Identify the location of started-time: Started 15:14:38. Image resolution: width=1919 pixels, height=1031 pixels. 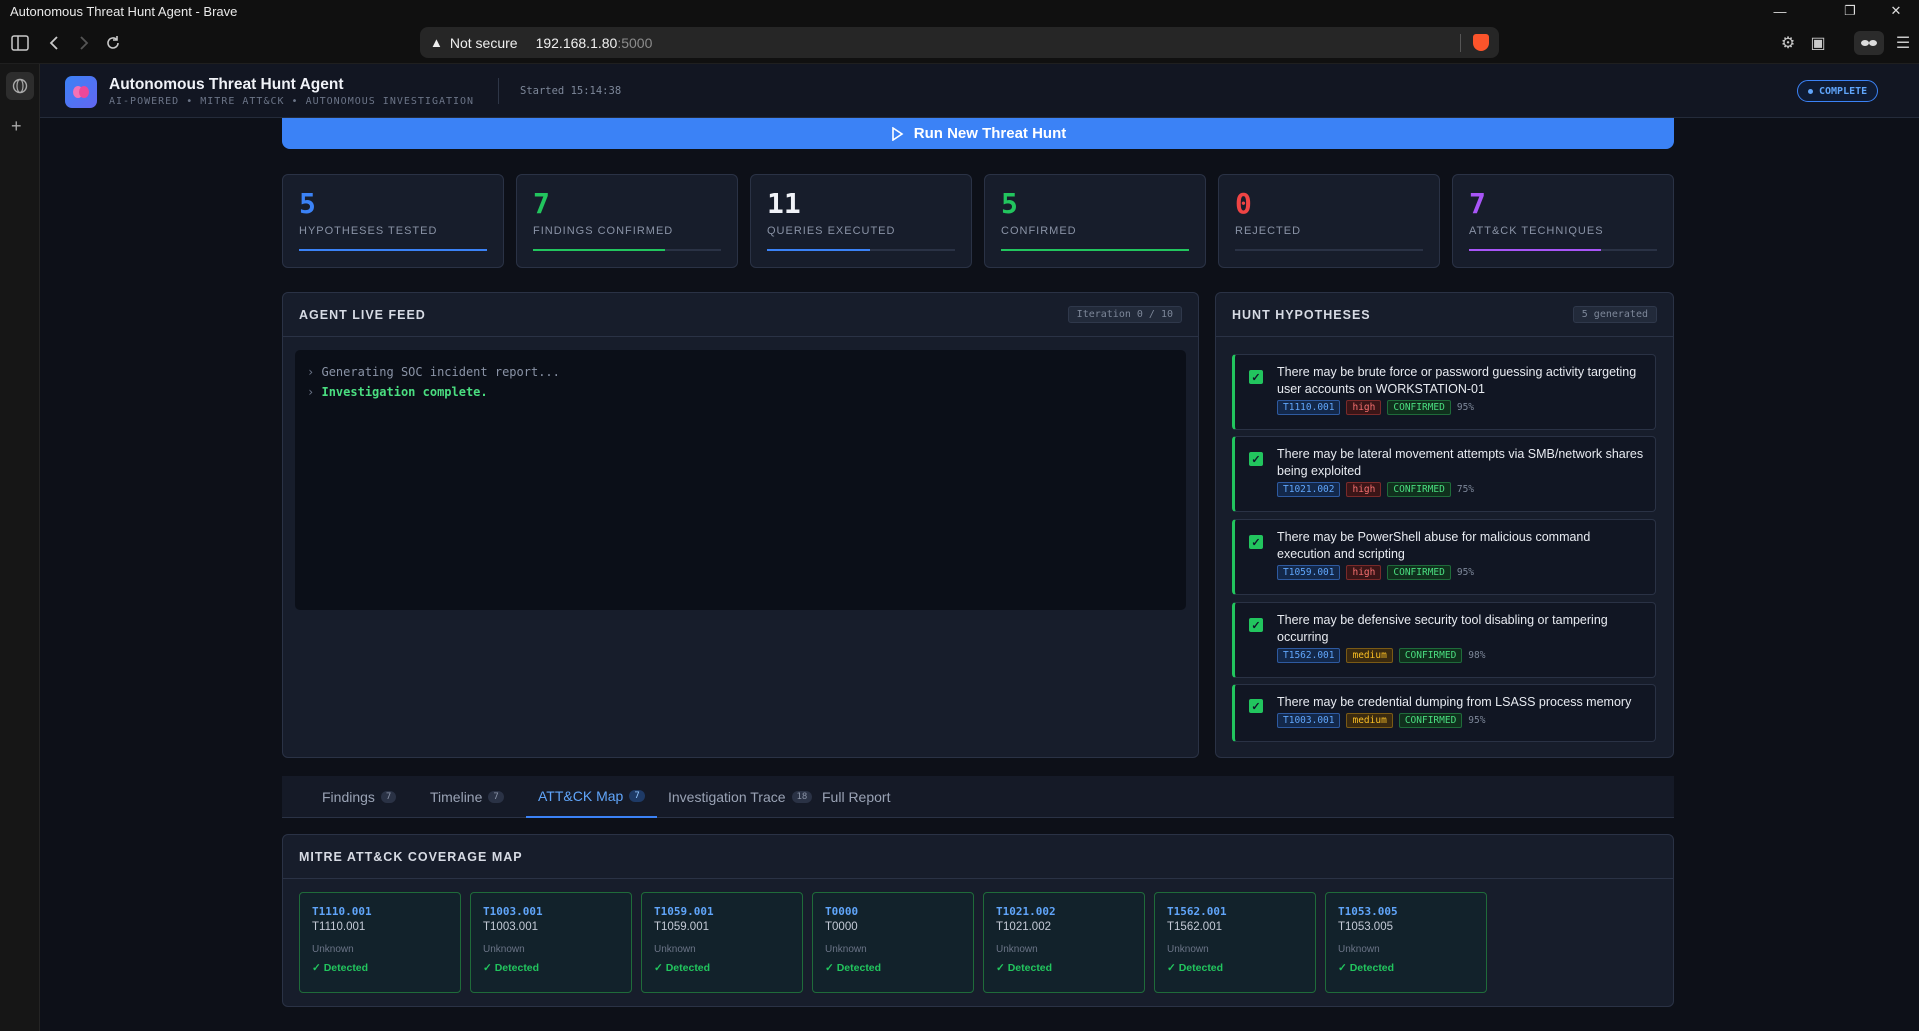
(571, 91).